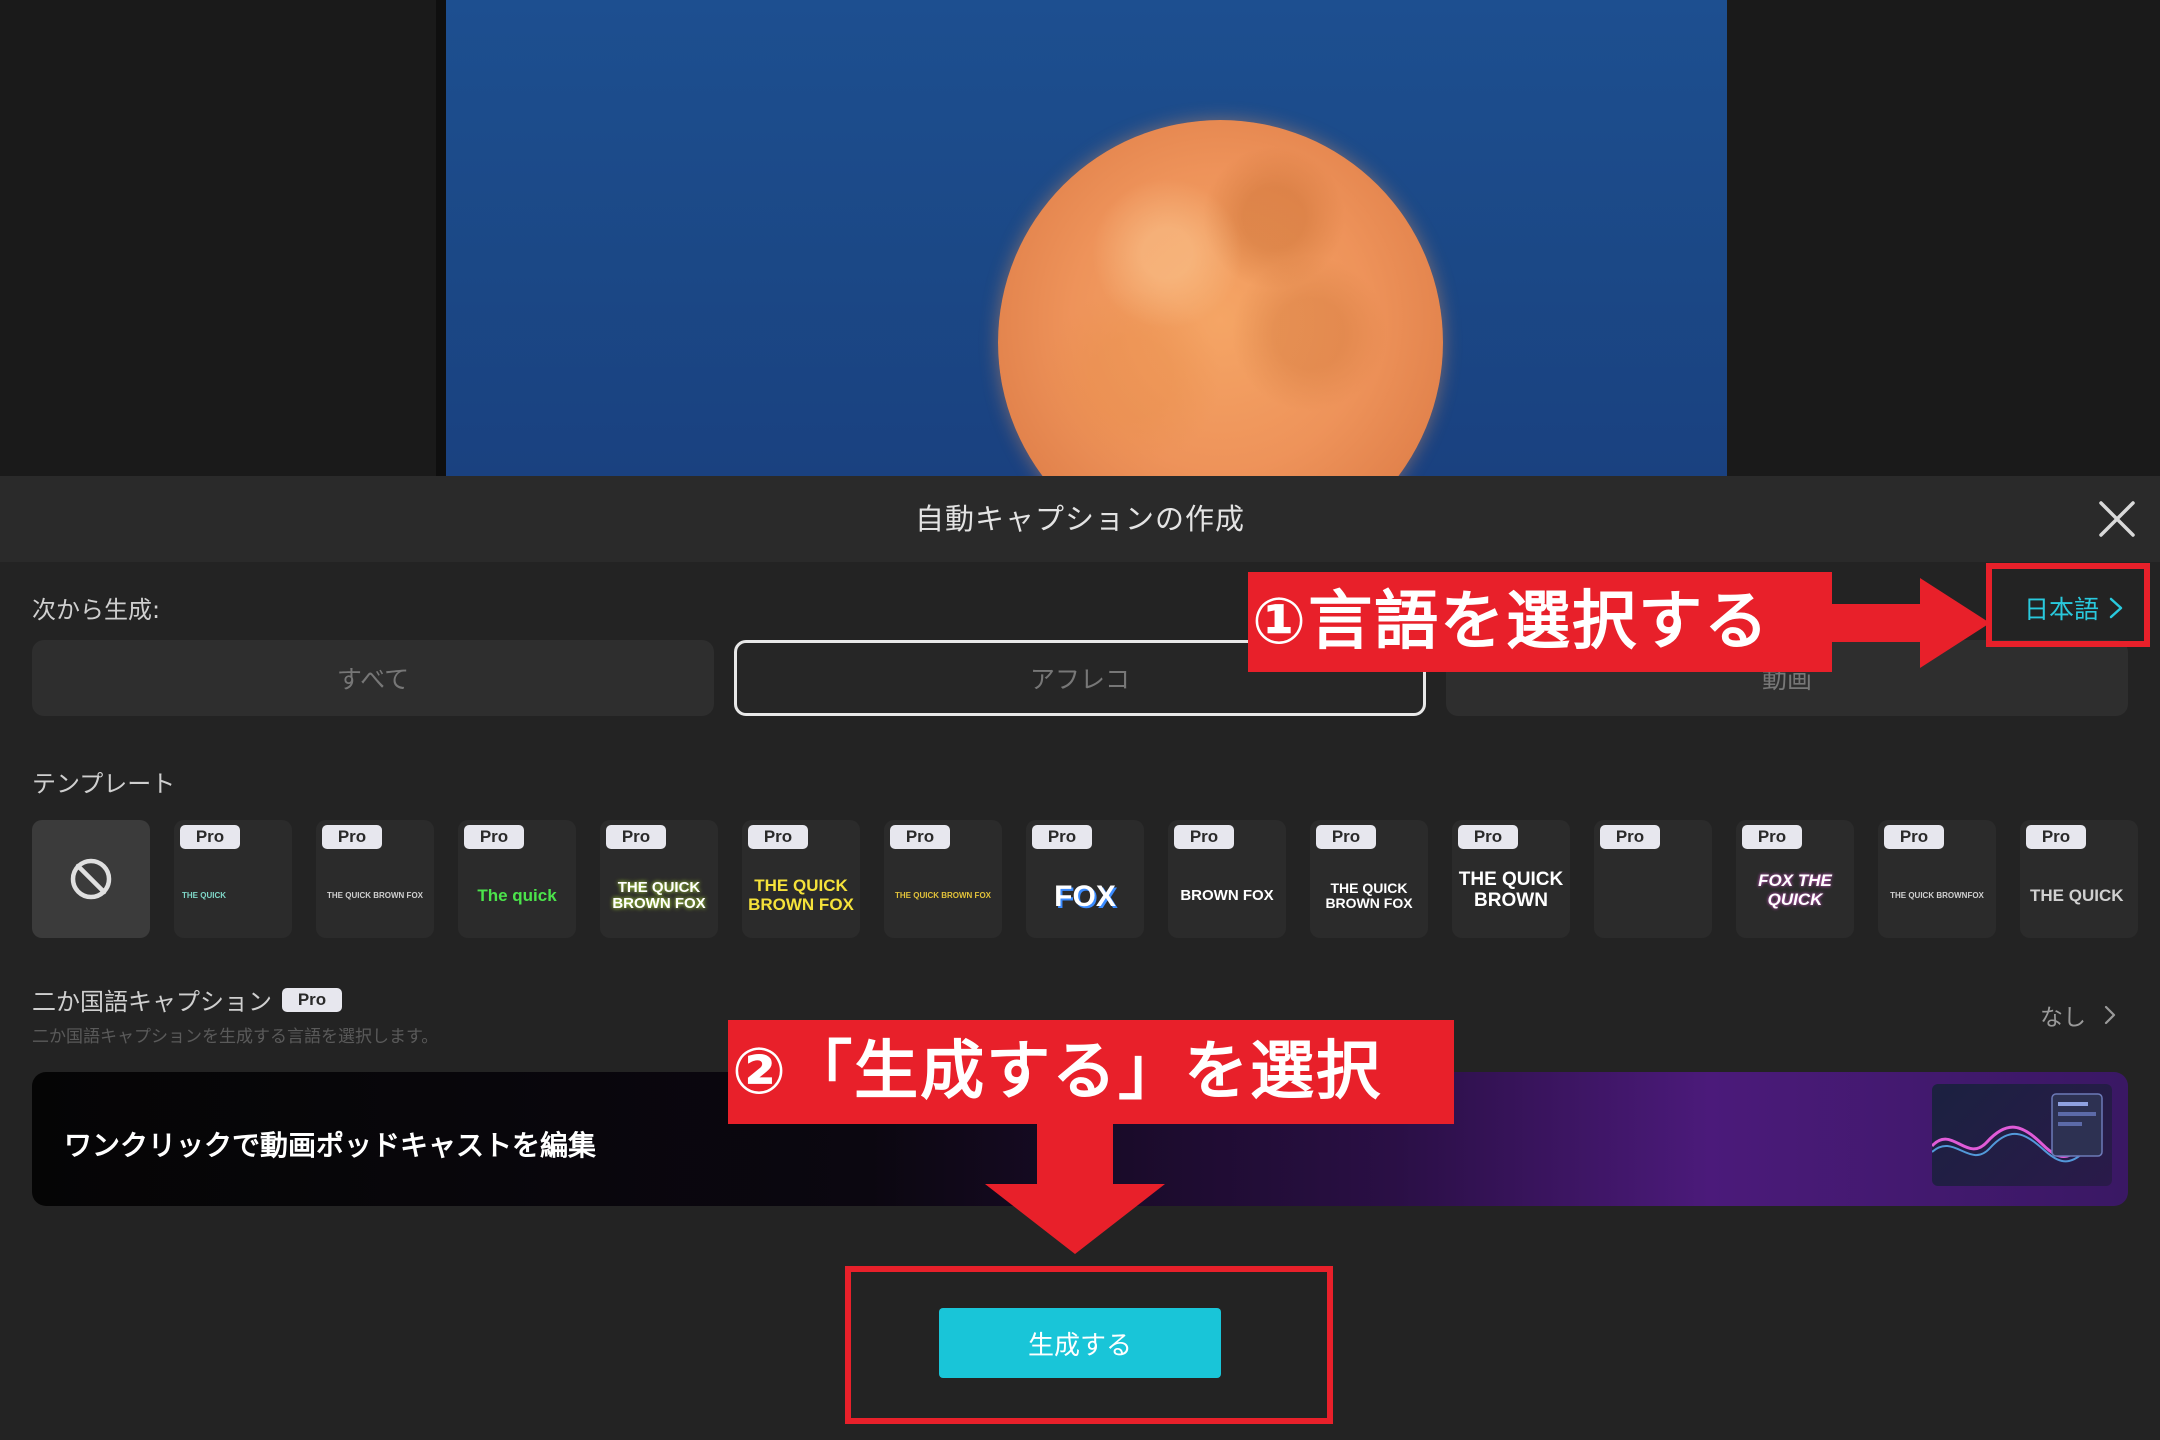 This screenshot has width=2160, height=1440. Describe the element at coordinates (330, 1145) in the screenshot. I see `banner-text: ワンクリックで動画ポッドキャストを編集` at that location.